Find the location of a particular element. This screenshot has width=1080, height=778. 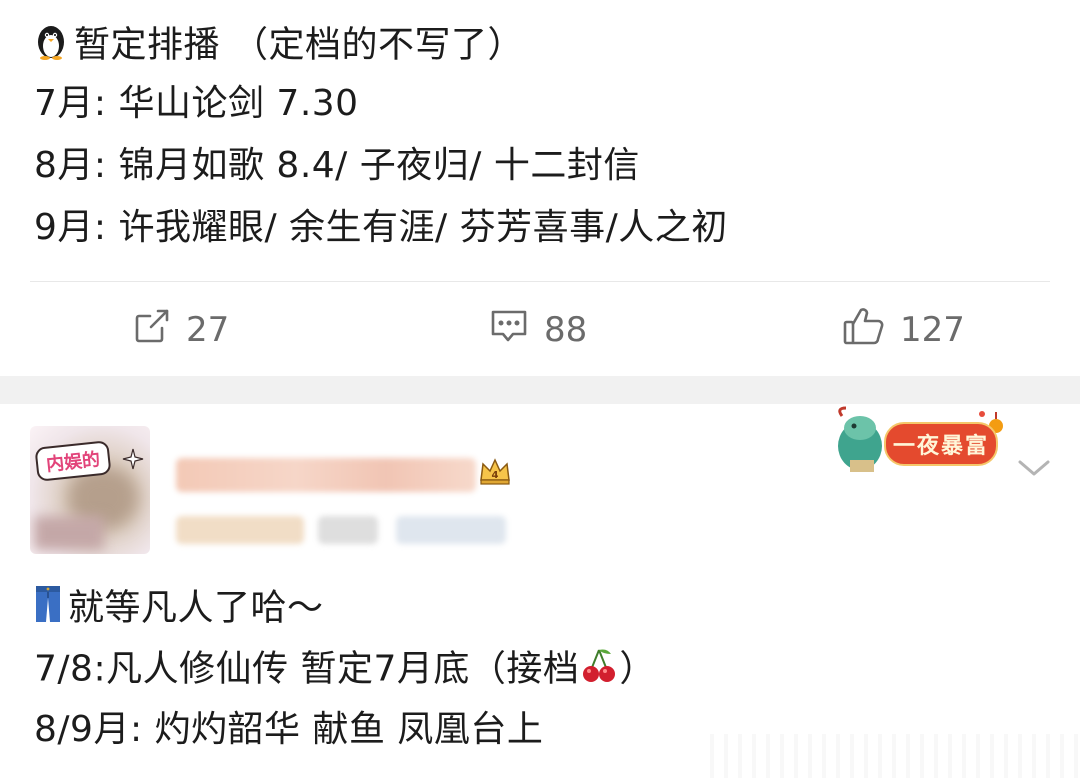

avatar: 内娱的 is located at coordinates (90, 490).